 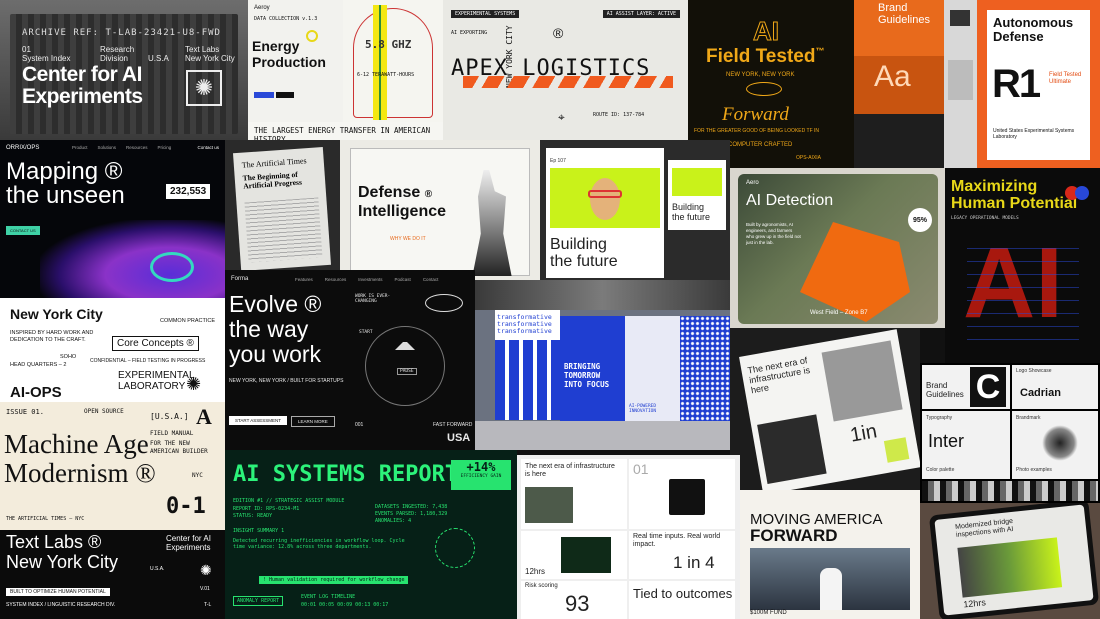 I want to click on blue-circle, so click(x=1082, y=193).